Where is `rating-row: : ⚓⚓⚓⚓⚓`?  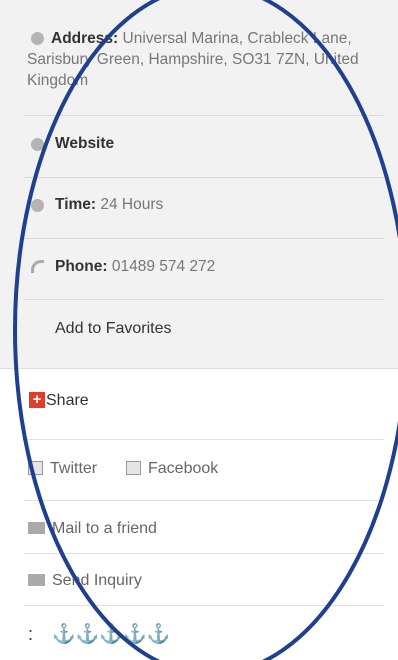 rating-row: : ⚓⚓⚓⚓⚓ is located at coordinates (99, 634).